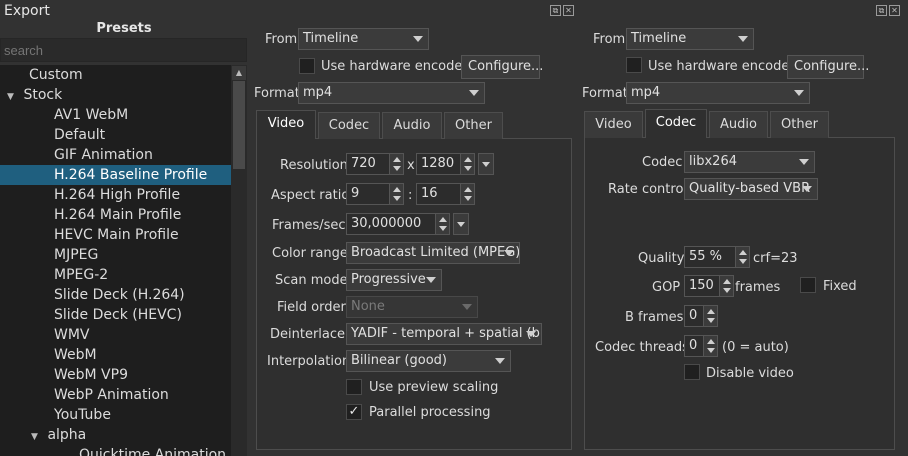 This screenshot has height=456, width=908. I want to click on codec-label: Codec, so click(662, 162).